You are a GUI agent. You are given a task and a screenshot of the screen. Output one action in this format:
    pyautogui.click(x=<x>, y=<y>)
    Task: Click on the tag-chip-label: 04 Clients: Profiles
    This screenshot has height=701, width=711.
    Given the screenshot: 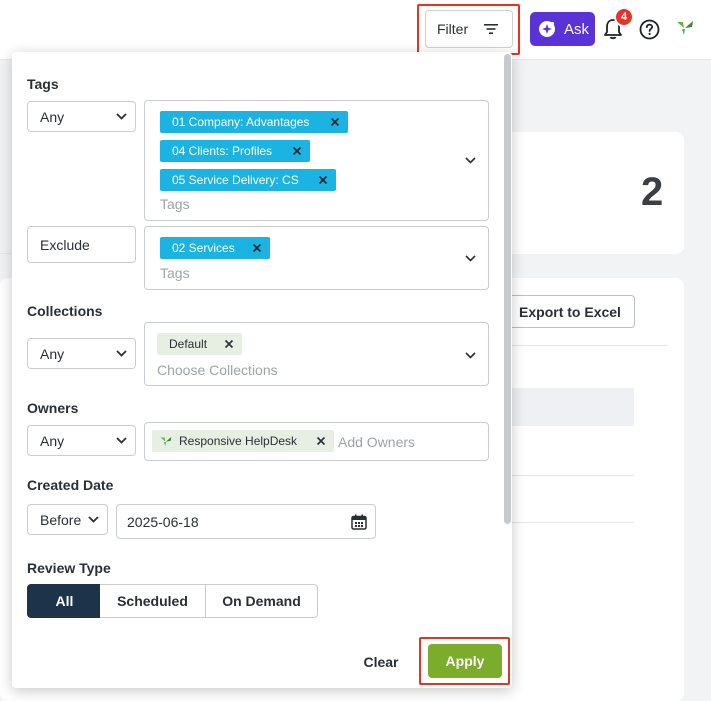 What is the action you would take?
    pyautogui.click(x=222, y=151)
    